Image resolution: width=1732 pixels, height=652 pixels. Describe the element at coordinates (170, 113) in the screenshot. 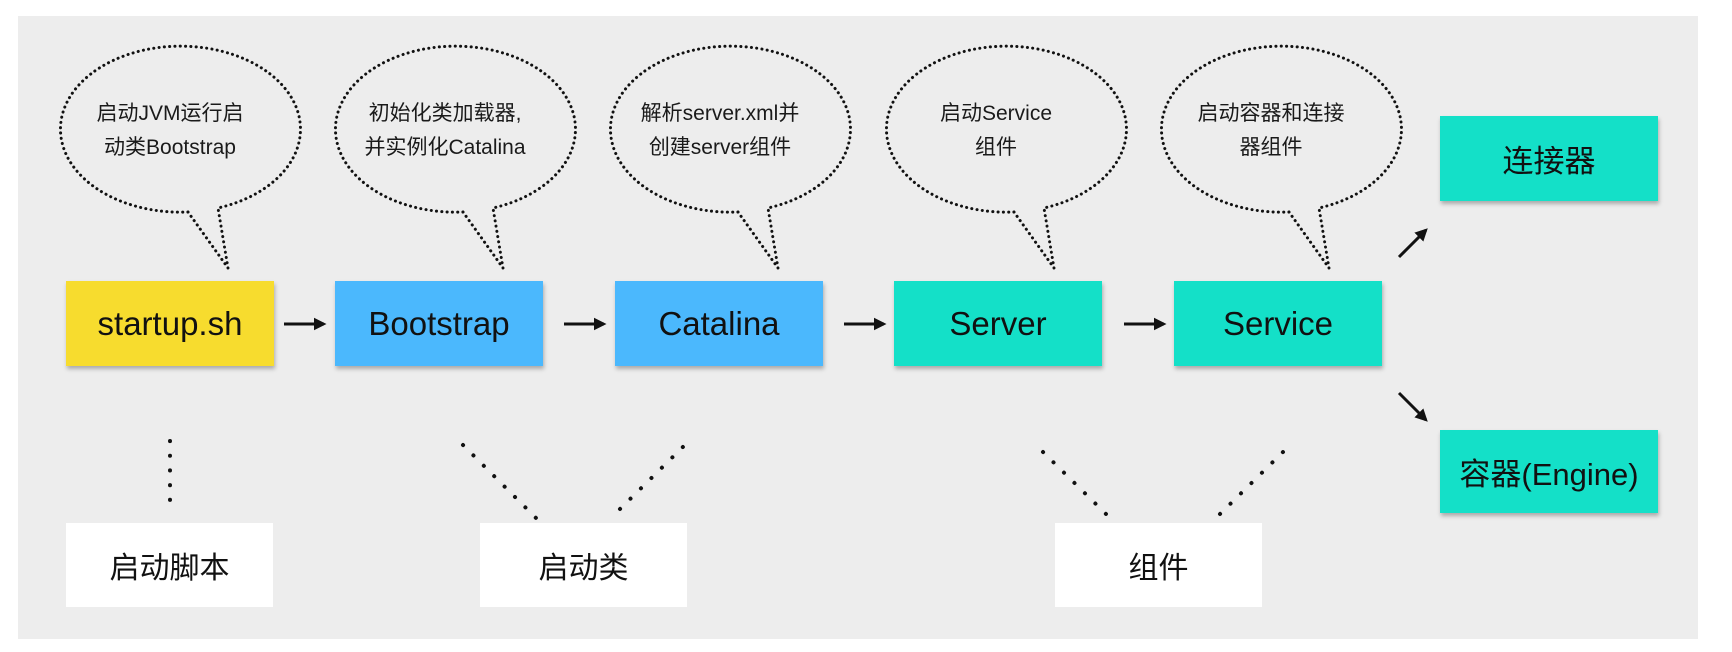

I see `bubble-line: 启动JVM运行启` at that location.